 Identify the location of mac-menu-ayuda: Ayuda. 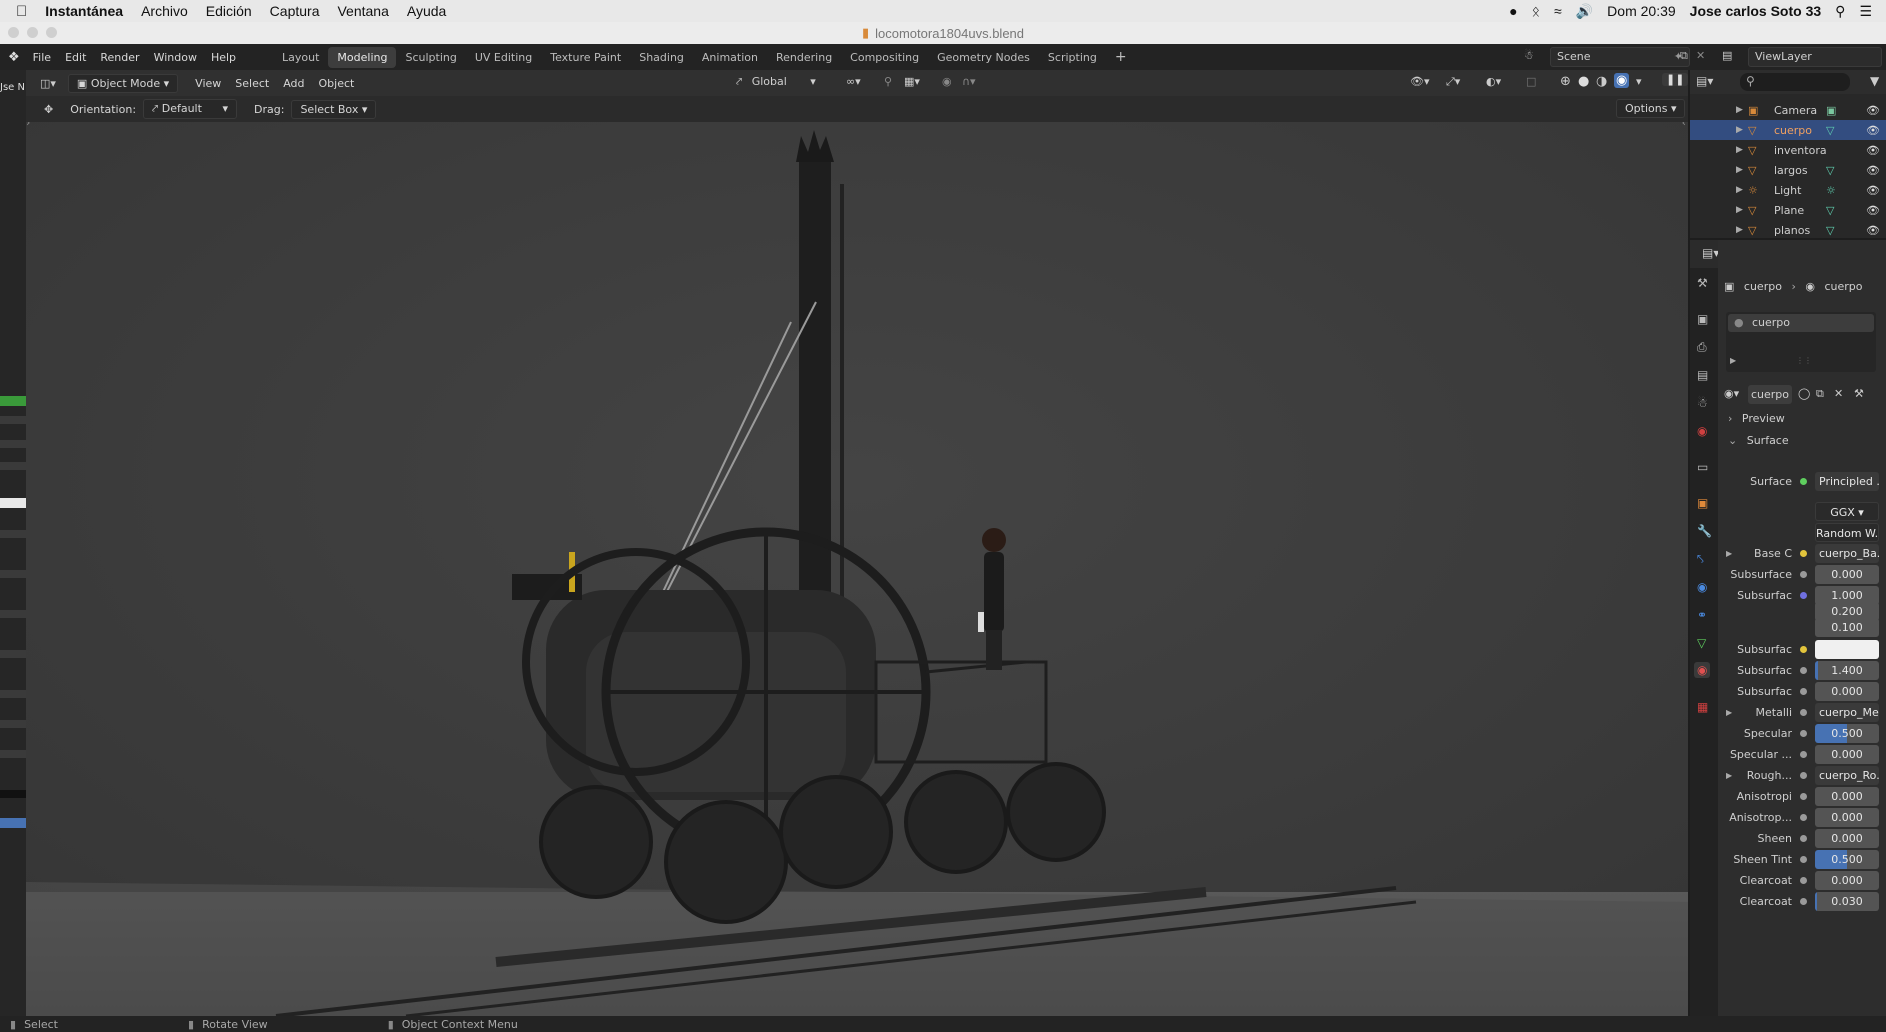
(426, 11).